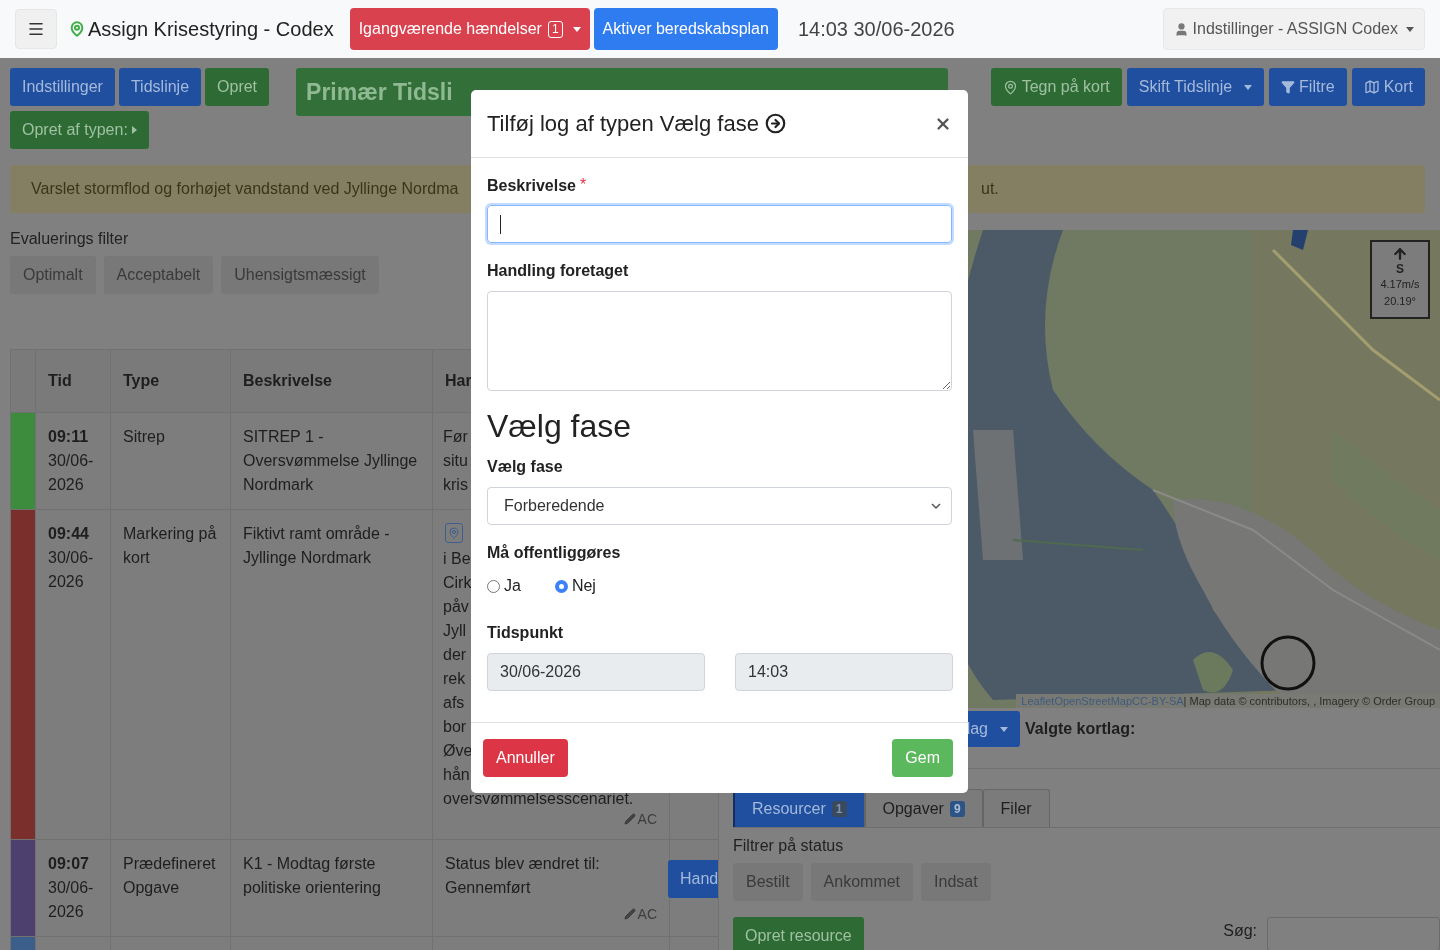 This screenshot has width=1440, height=950. What do you see at coordinates (798, 933) in the screenshot?
I see `create-resource-button: Opret resource` at bounding box center [798, 933].